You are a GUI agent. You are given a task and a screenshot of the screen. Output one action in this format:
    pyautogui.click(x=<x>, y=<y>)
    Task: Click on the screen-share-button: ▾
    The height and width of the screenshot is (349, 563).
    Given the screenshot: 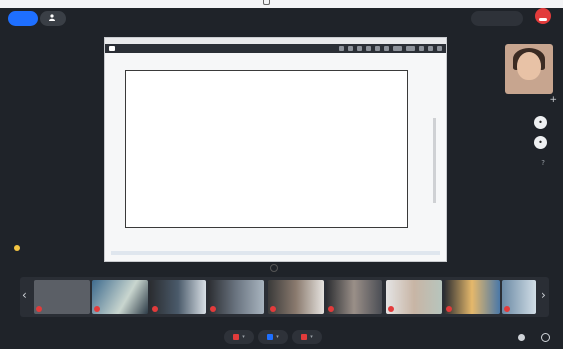 What is the action you would take?
    pyautogui.click(x=273, y=337)
    